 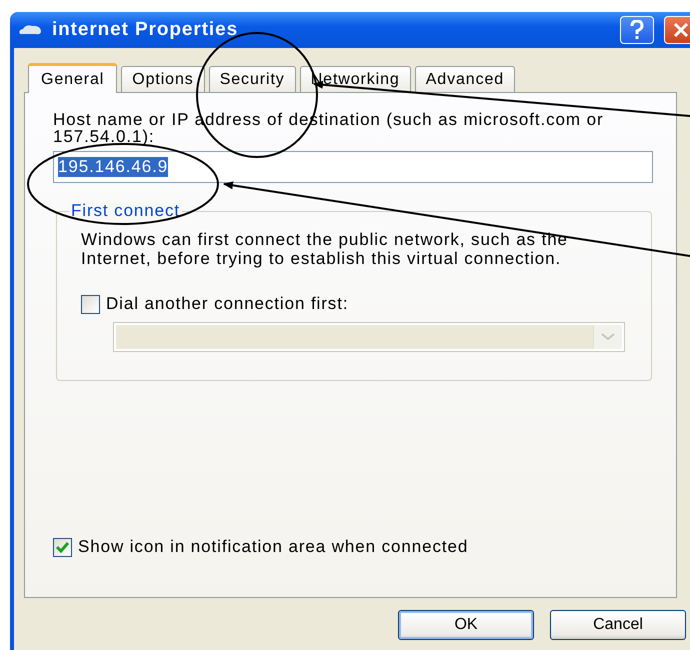 What do you see at coordinates (163, 79) in the screenshot?
I see `tab: Options` at bounding box center [163, 79].